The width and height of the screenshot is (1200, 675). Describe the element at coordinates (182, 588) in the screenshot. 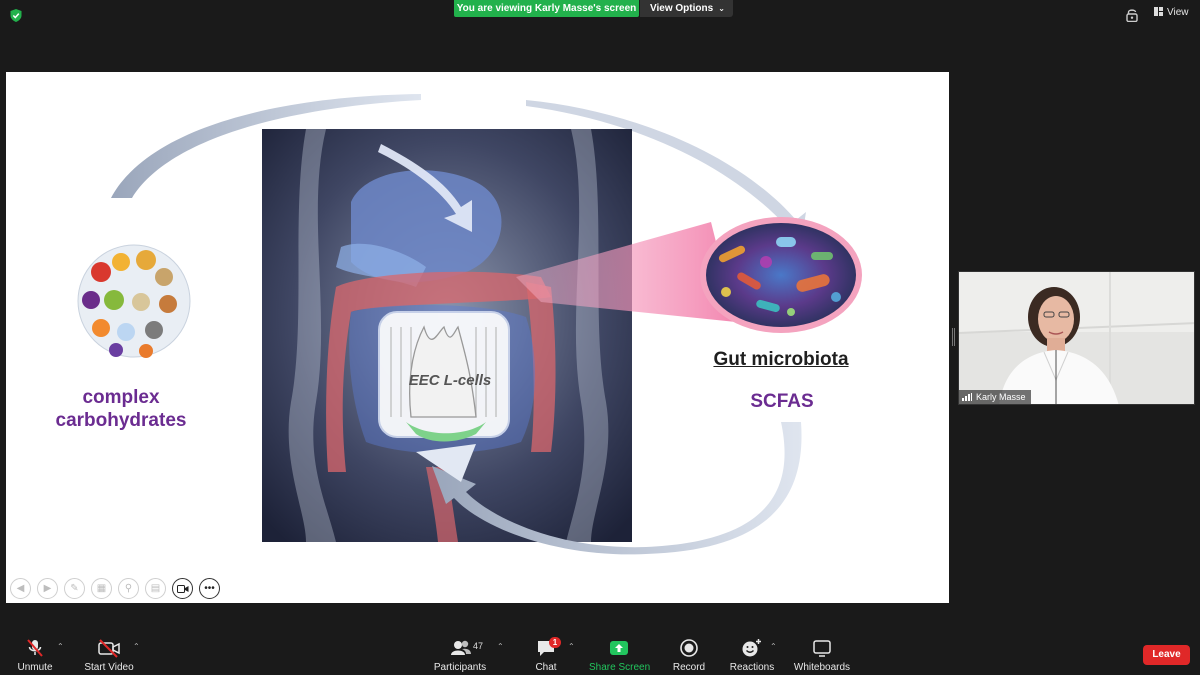

I see `camera-icon` at that location.